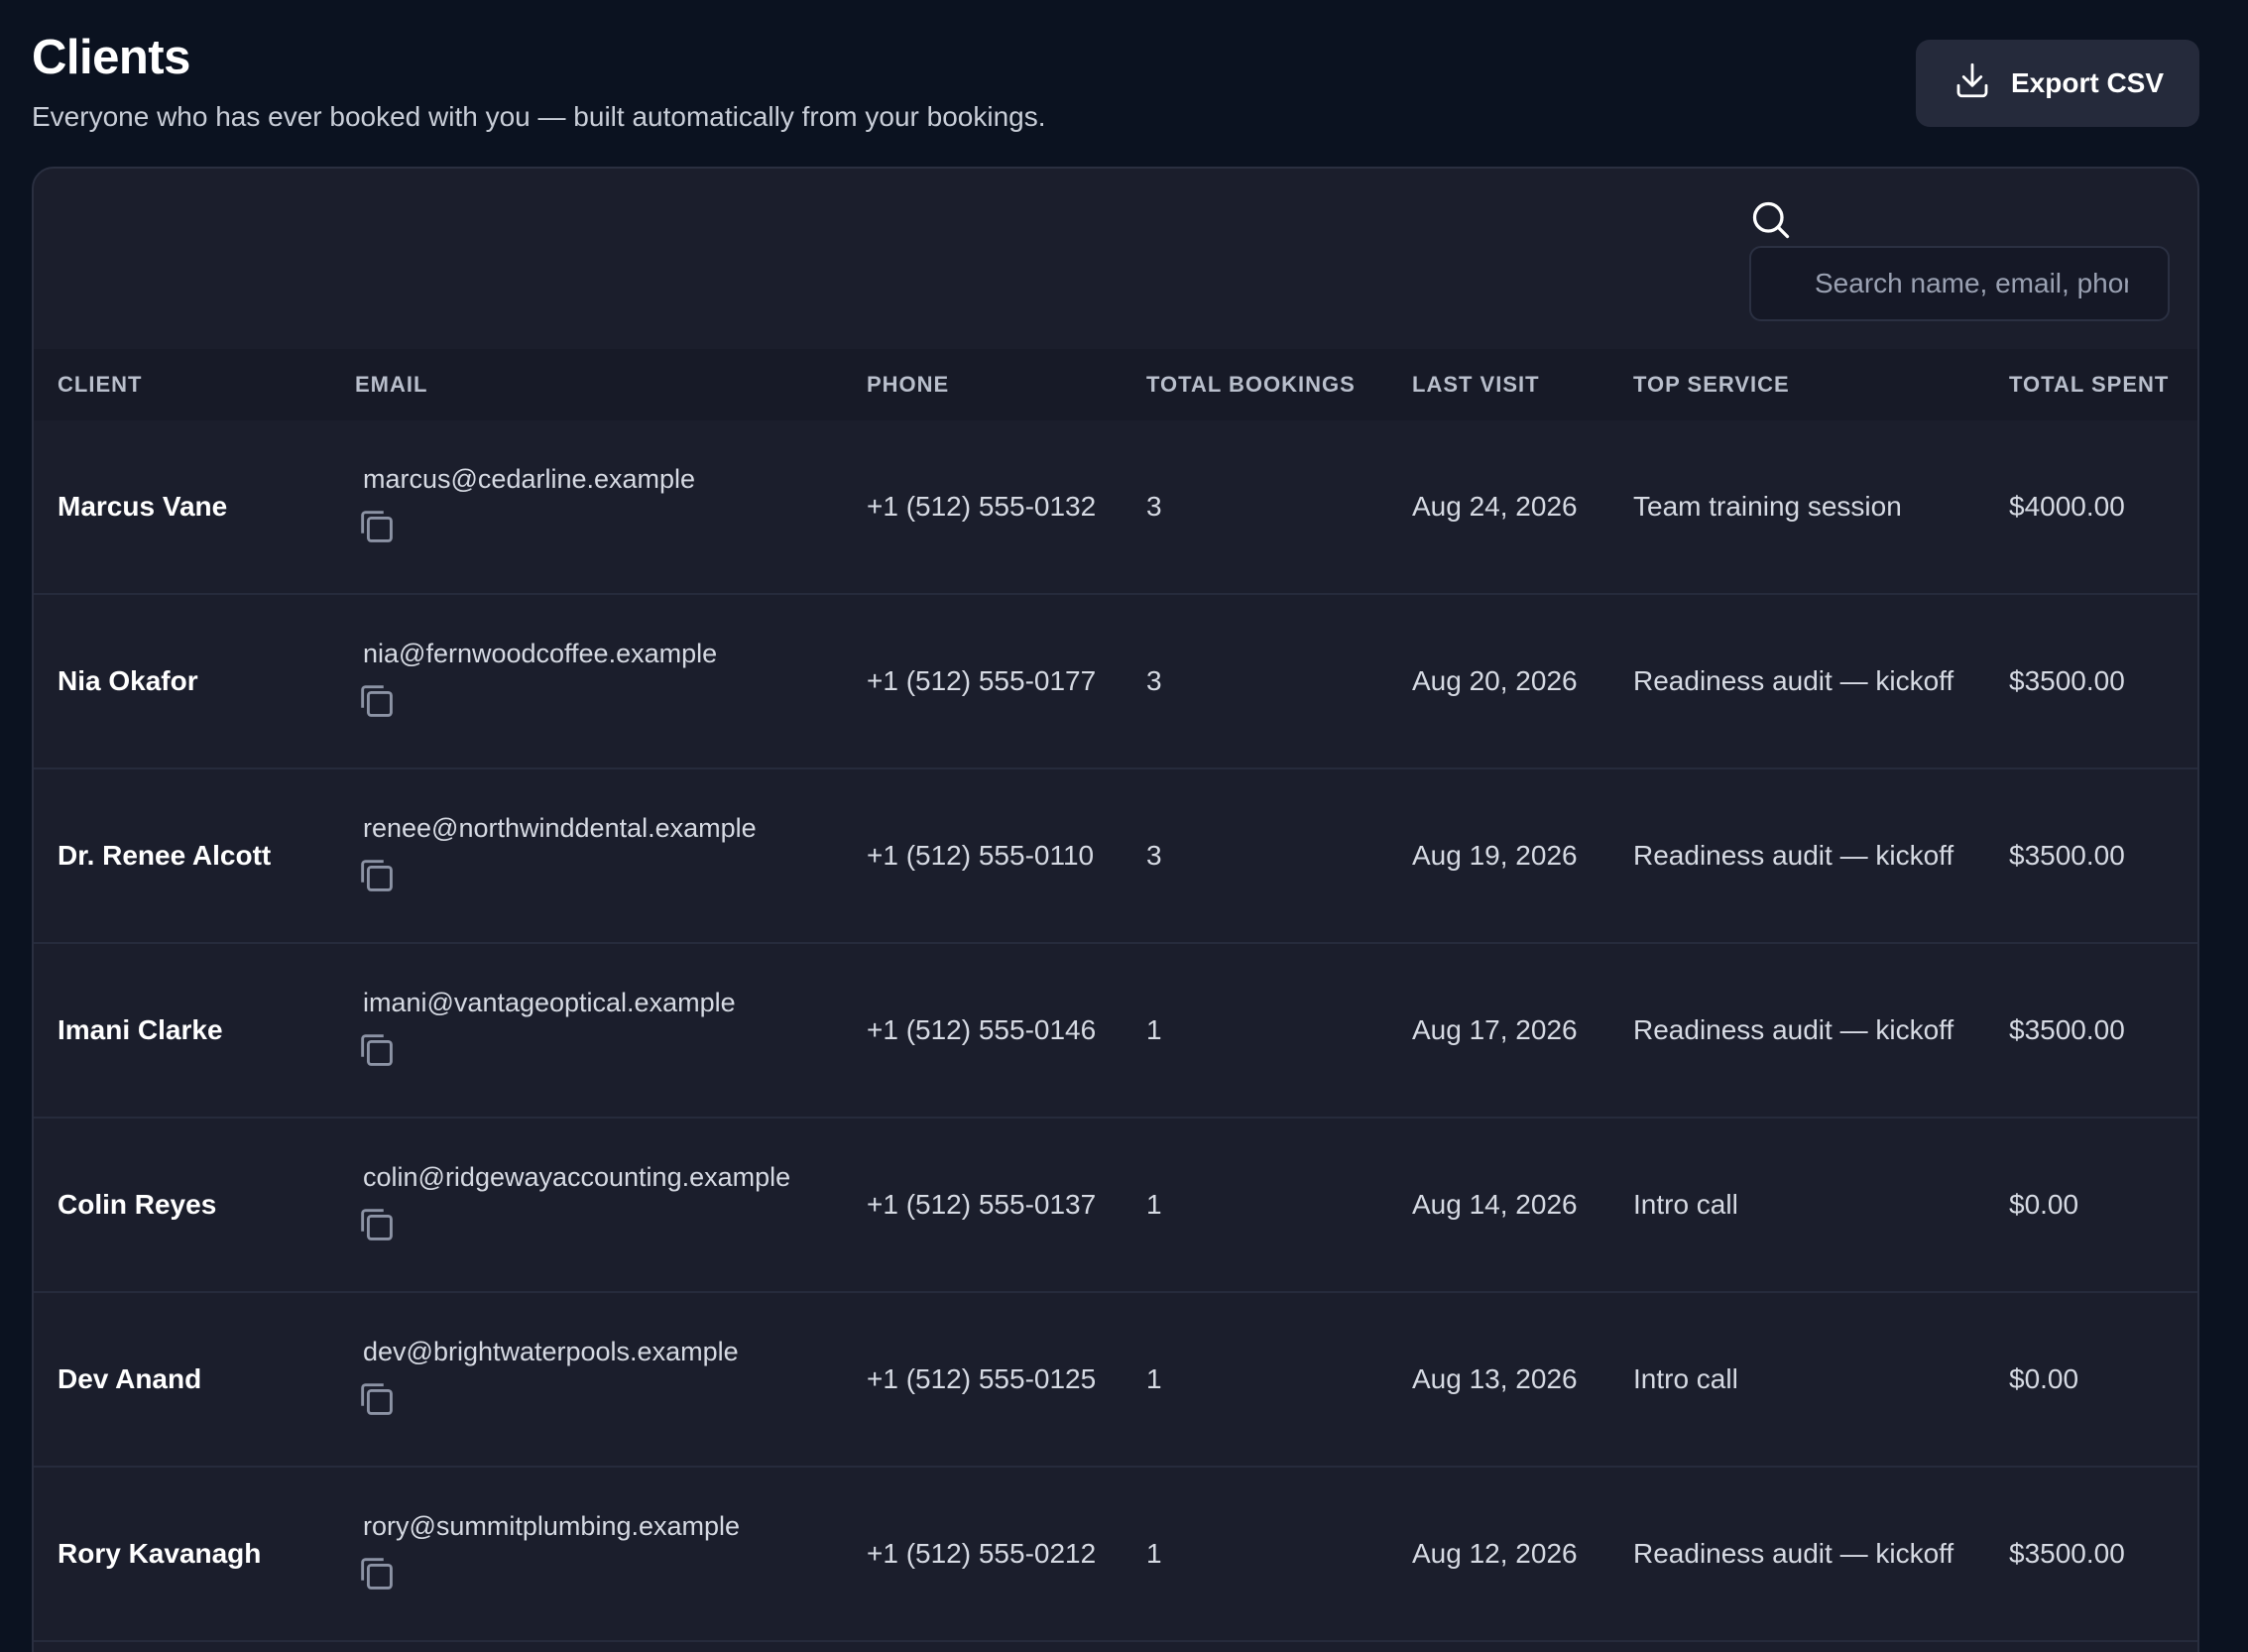 The image size is (2248, 1652). Describe the element at coordinates (1771, 220) in the screenshot. I see `search-icon` at that location.